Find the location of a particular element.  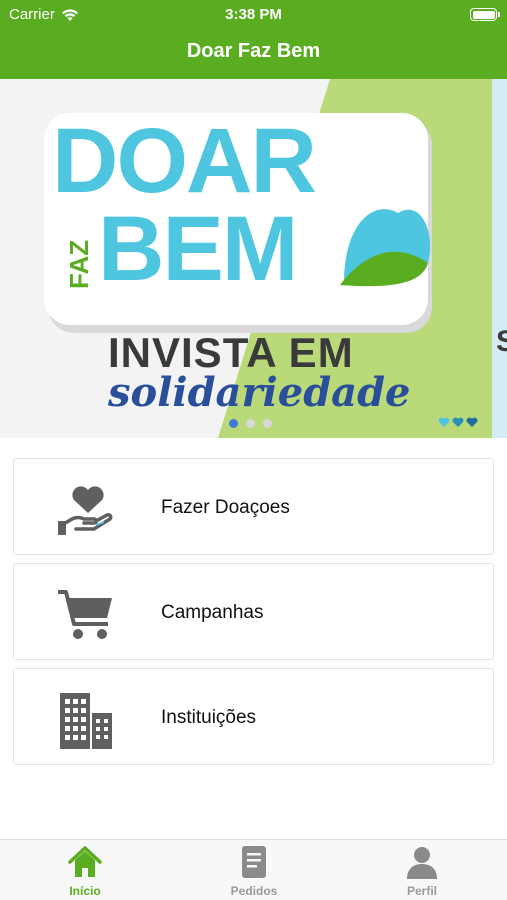

logo-faz-text: FAZ is located at coordinates (79, 264).